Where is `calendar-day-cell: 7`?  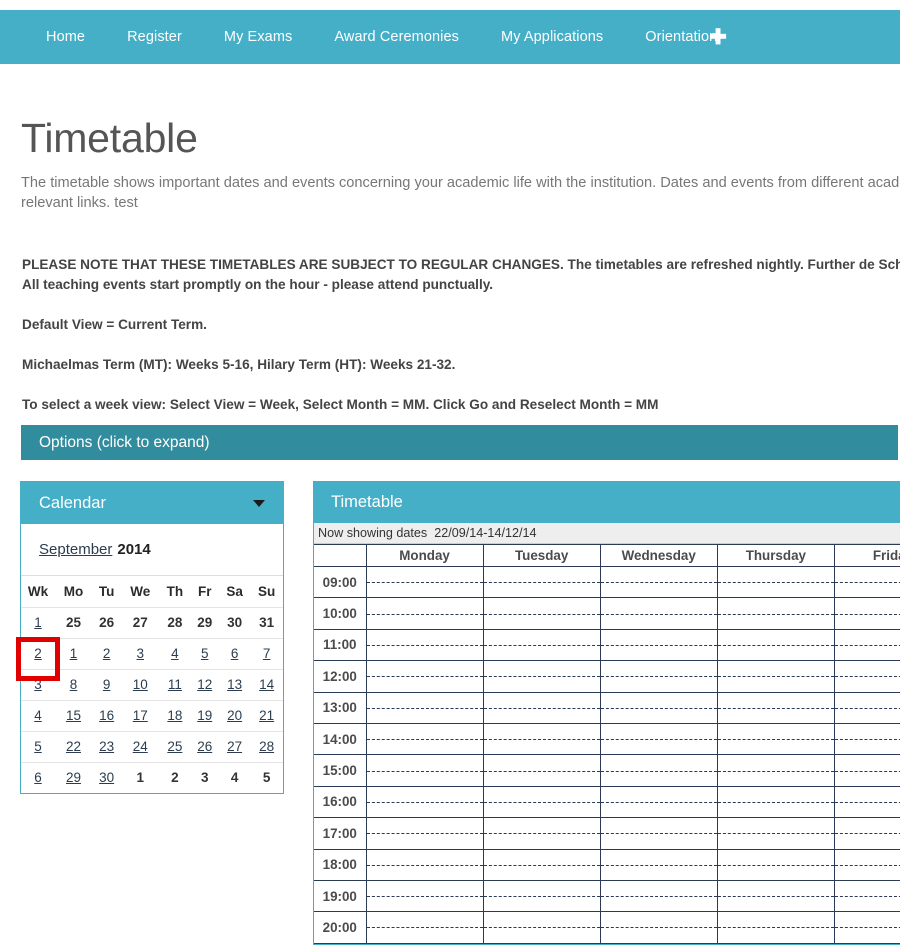 calendar-day-cell: 7 is located at coordinates (266, 654).